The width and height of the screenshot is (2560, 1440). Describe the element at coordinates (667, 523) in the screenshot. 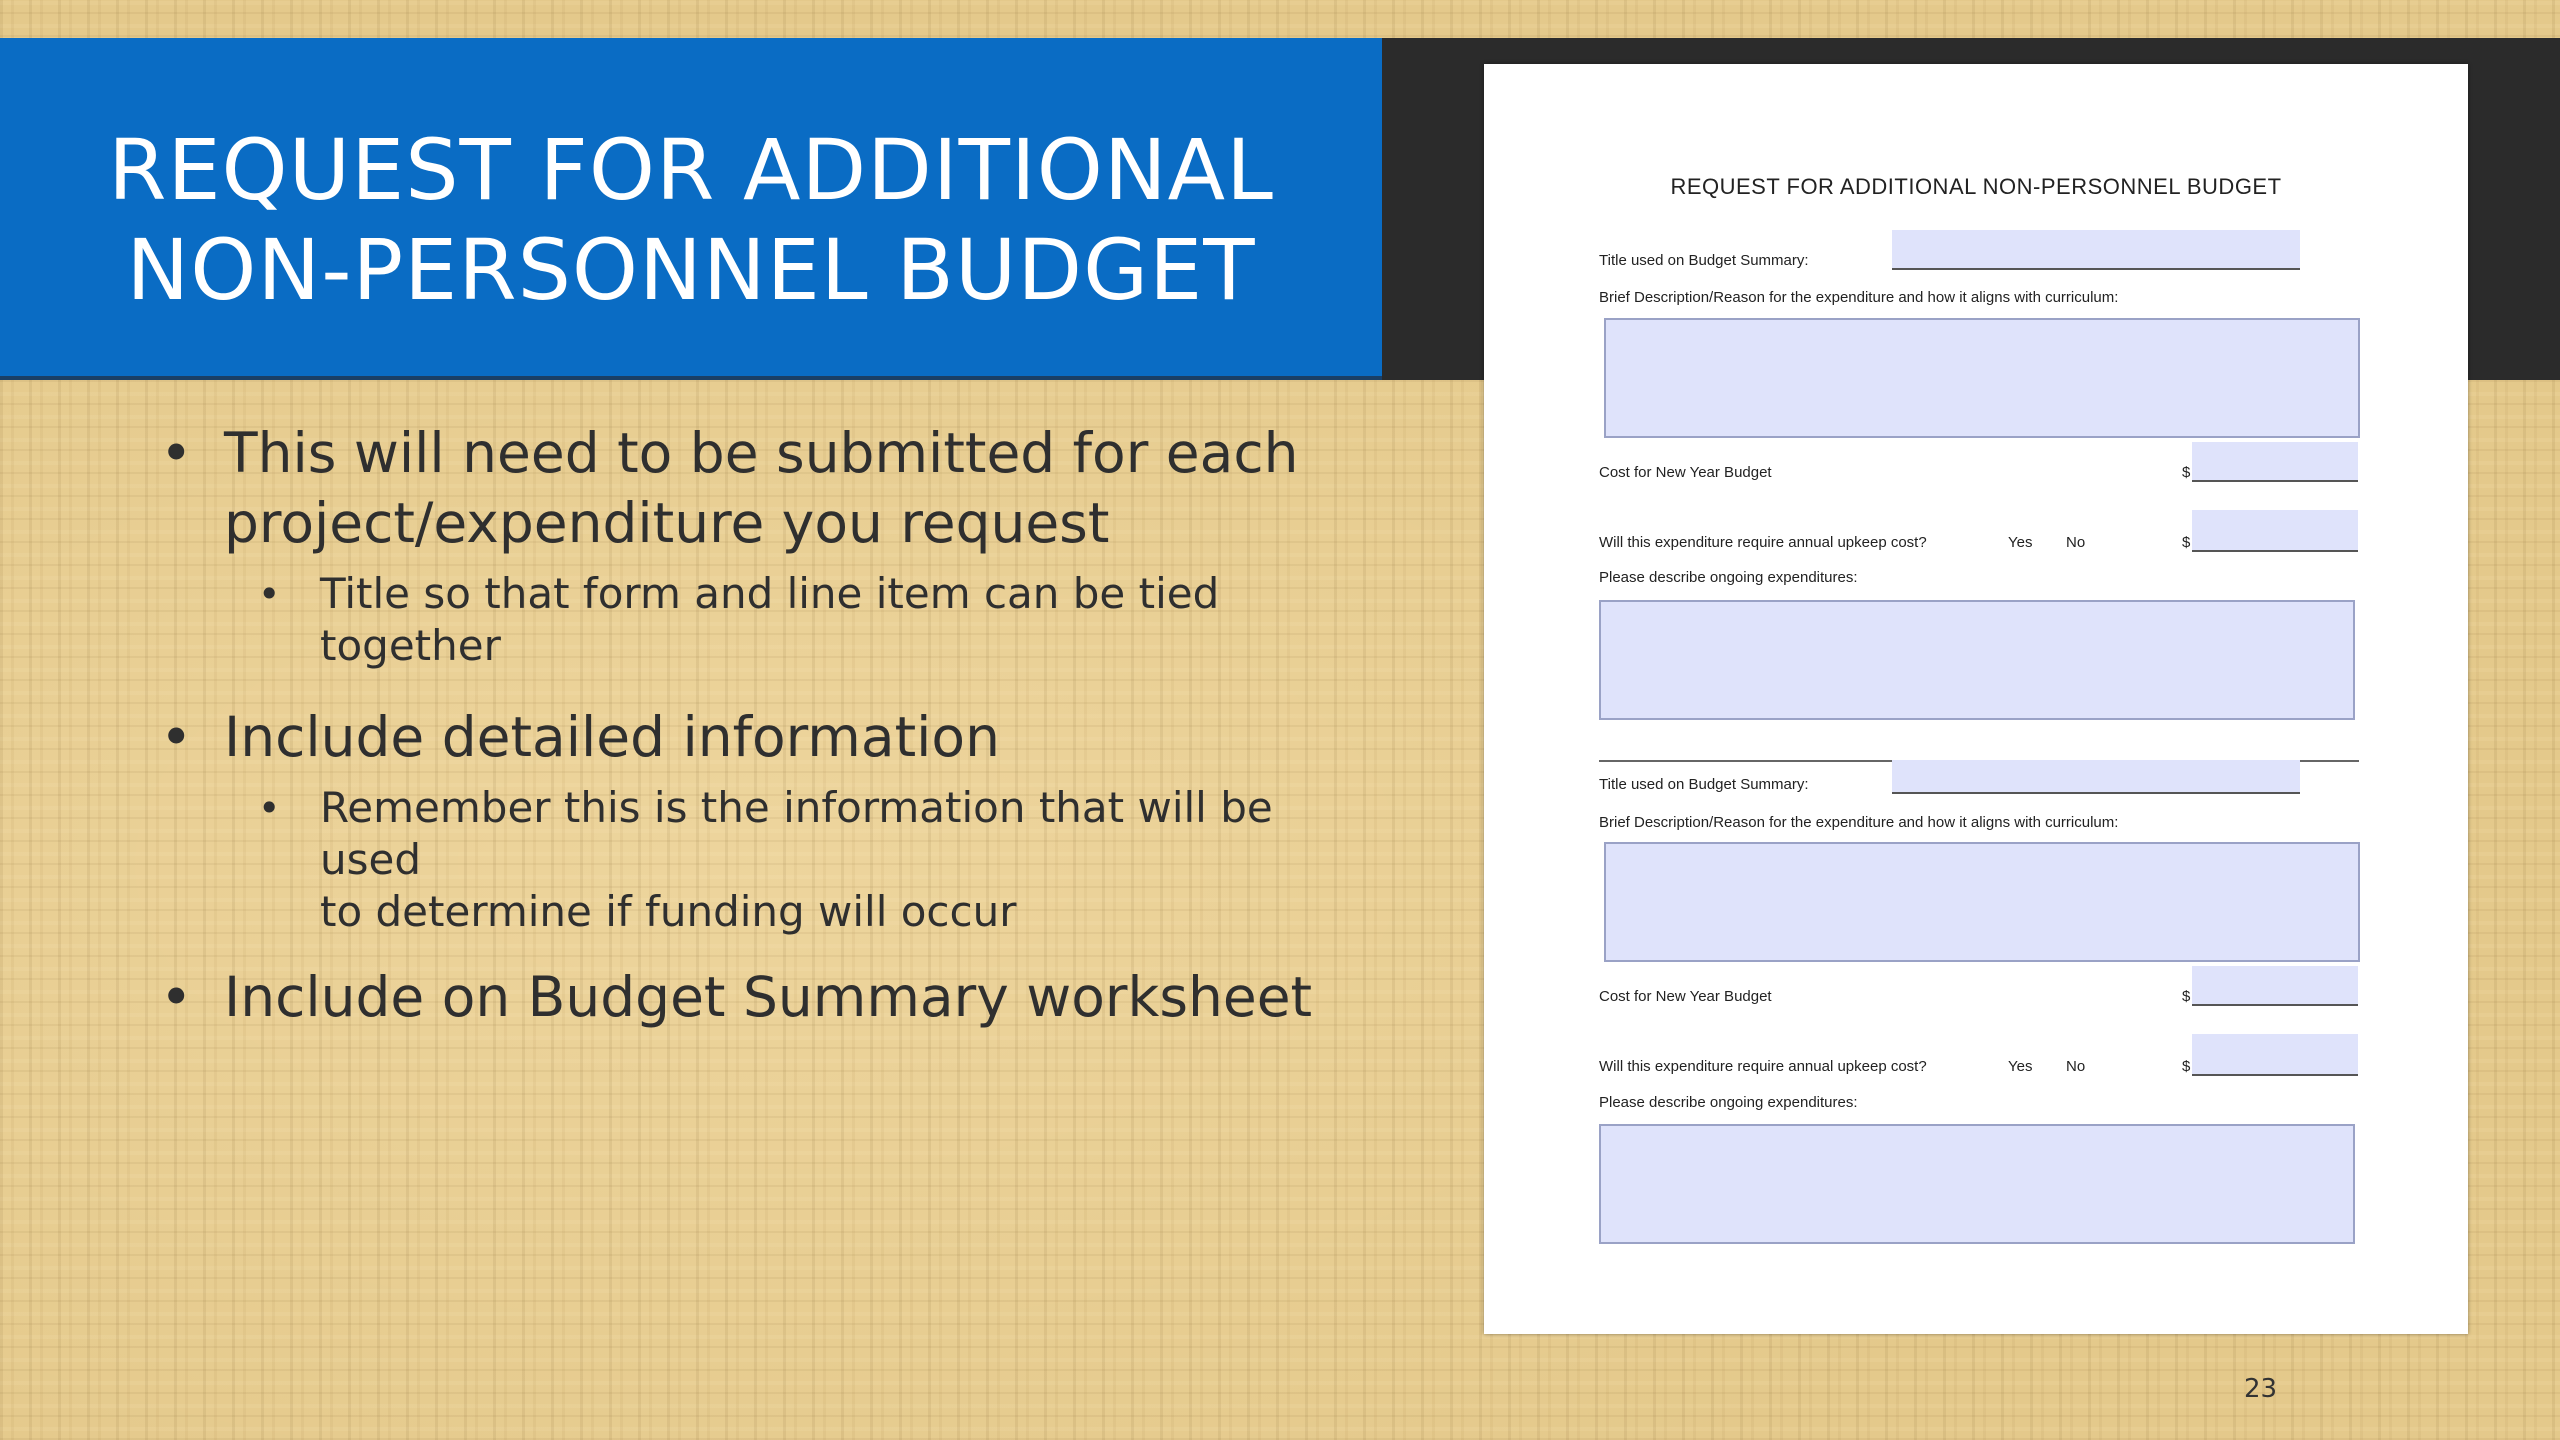

I see `bullet-text: project/expenditure you request` at that location.